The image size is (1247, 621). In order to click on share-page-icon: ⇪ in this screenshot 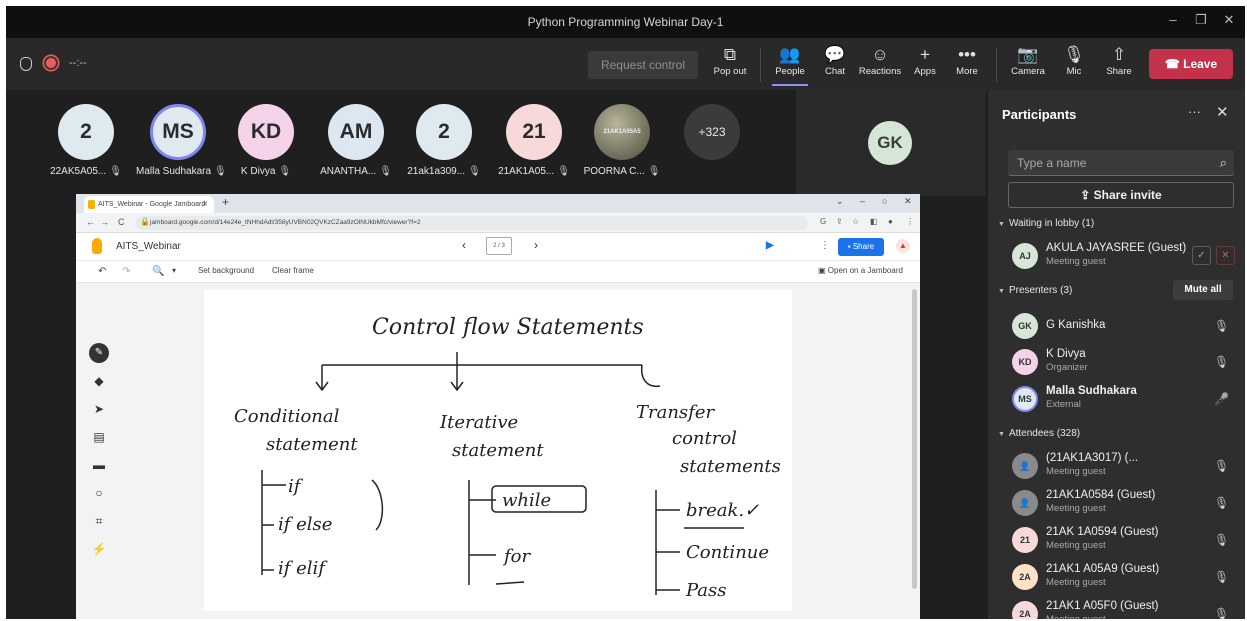, I will do `click(839, 221)`.